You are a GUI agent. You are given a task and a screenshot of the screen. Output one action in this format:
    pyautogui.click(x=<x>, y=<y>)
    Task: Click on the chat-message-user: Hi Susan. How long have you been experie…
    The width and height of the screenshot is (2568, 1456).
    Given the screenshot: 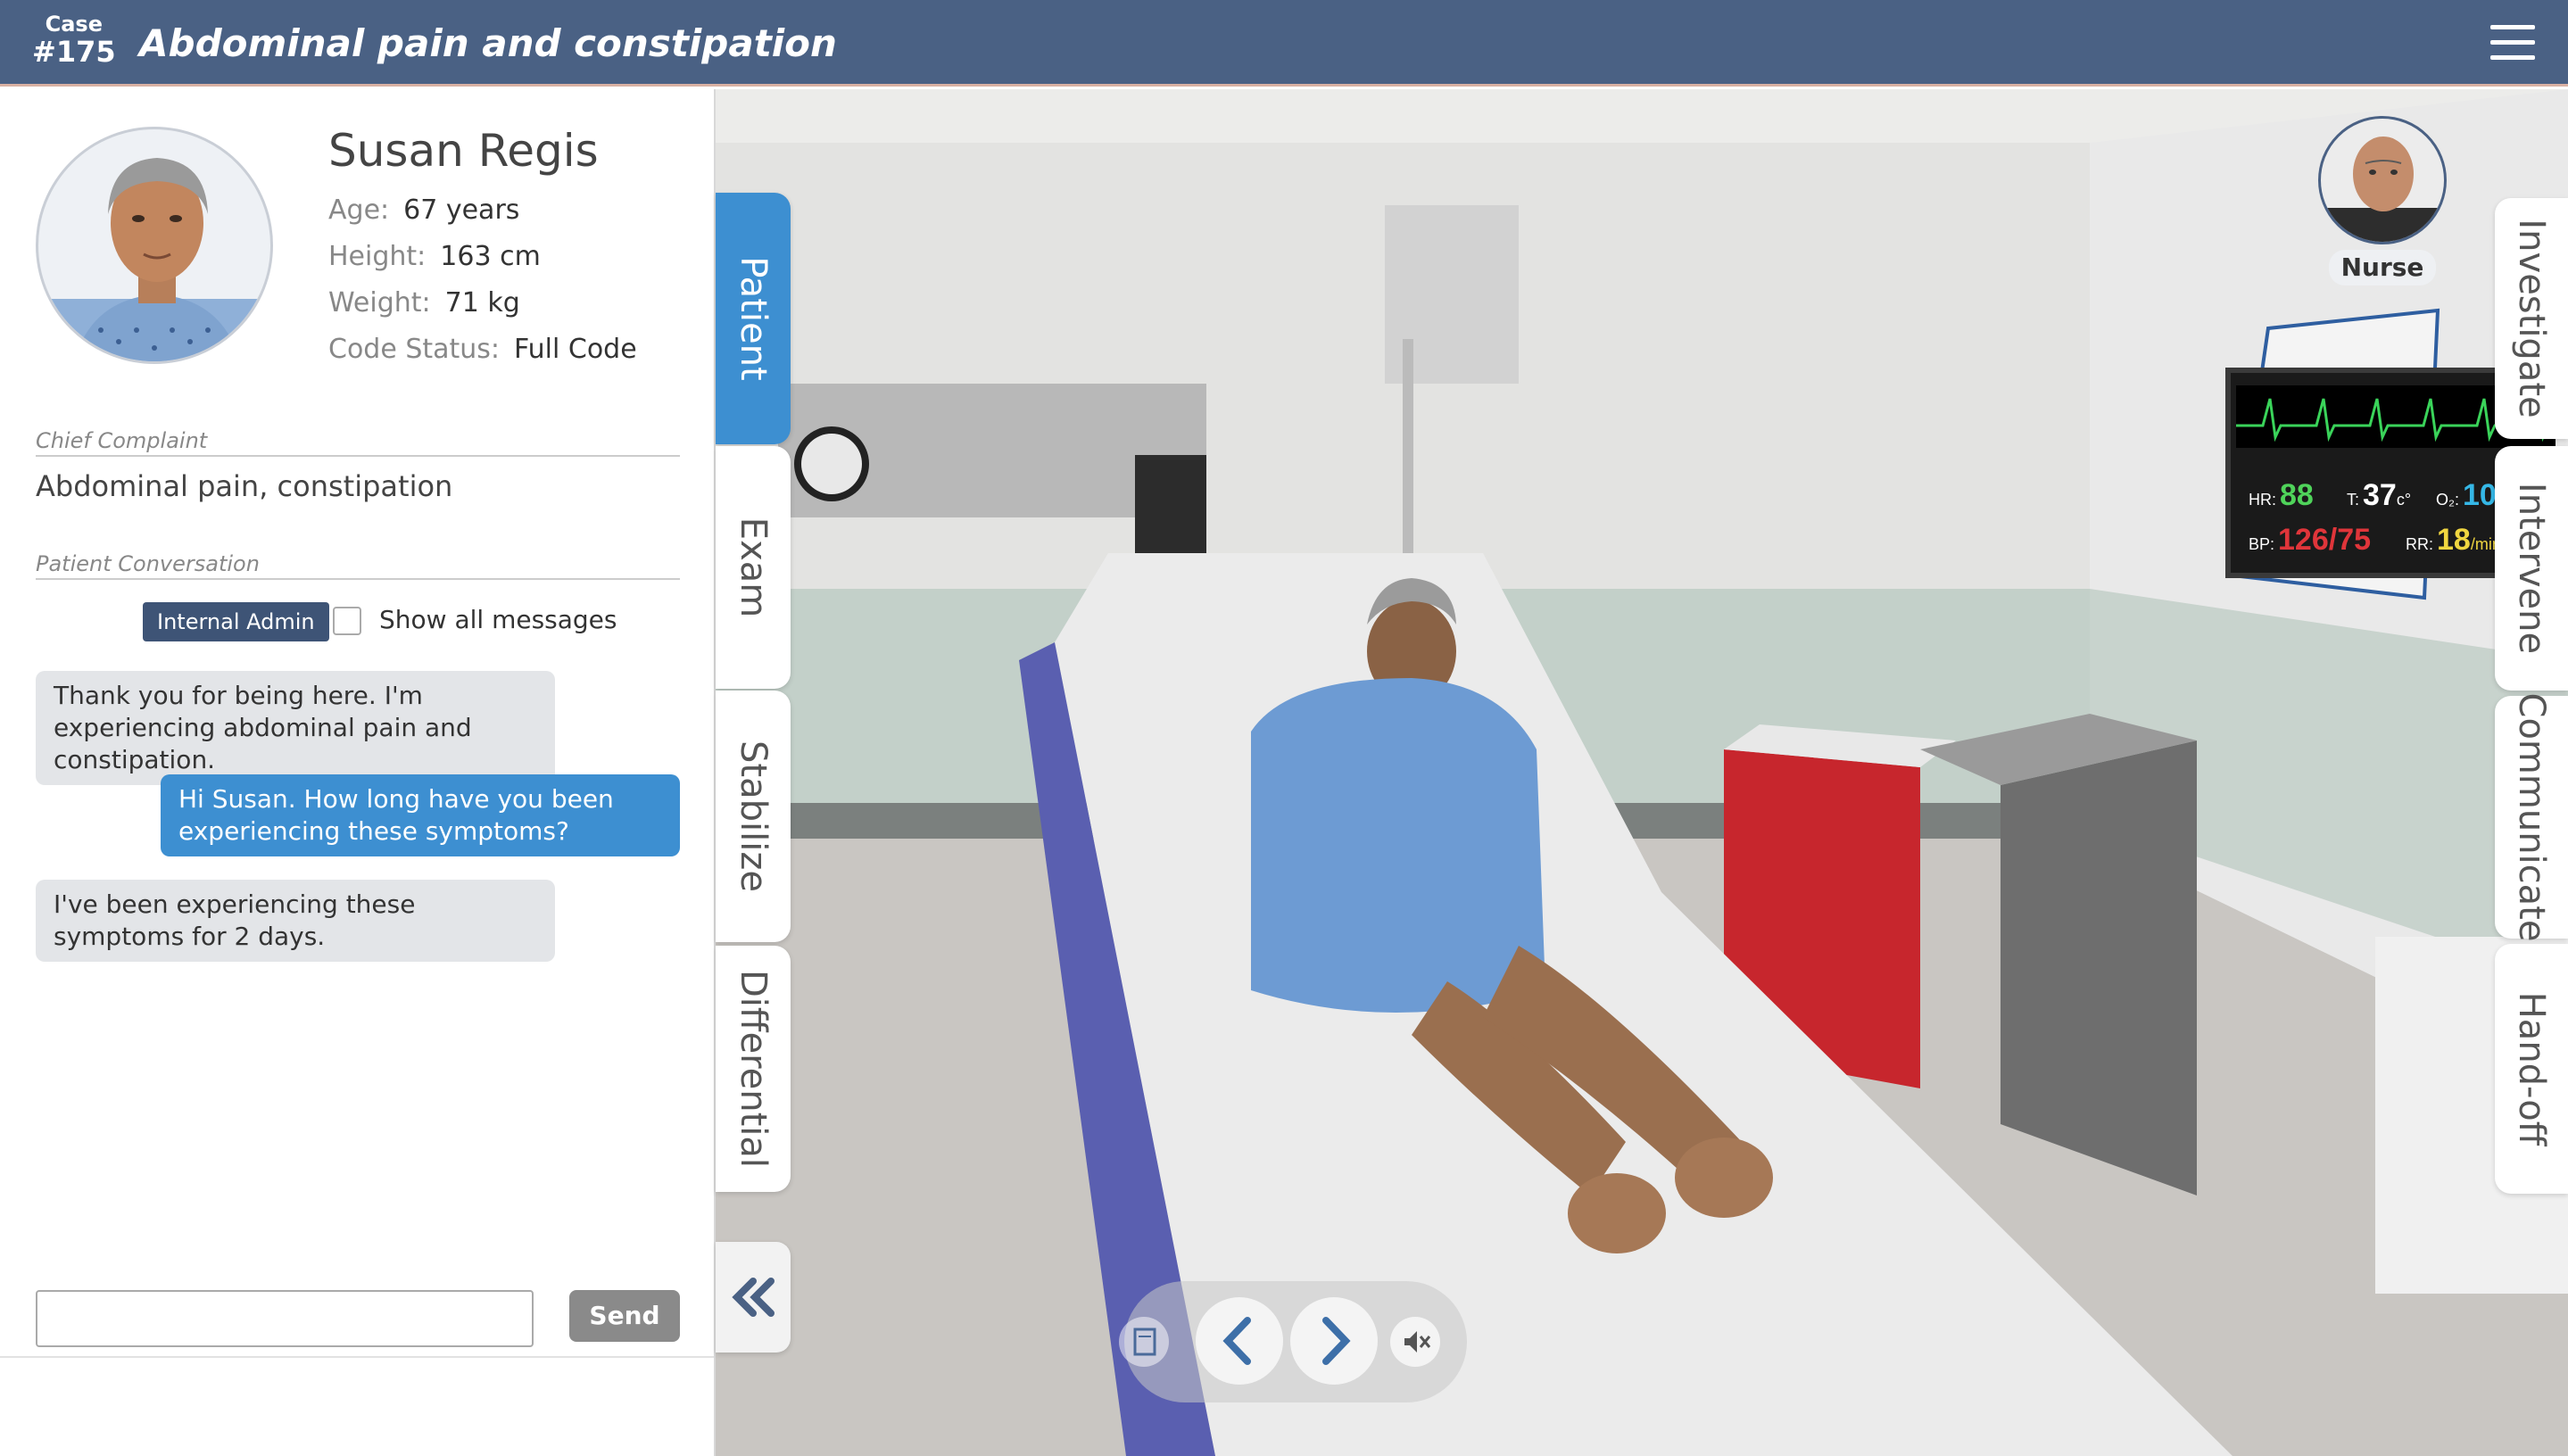 What is the action you would take?
    pyautogui.click(x=420, y=815)
    